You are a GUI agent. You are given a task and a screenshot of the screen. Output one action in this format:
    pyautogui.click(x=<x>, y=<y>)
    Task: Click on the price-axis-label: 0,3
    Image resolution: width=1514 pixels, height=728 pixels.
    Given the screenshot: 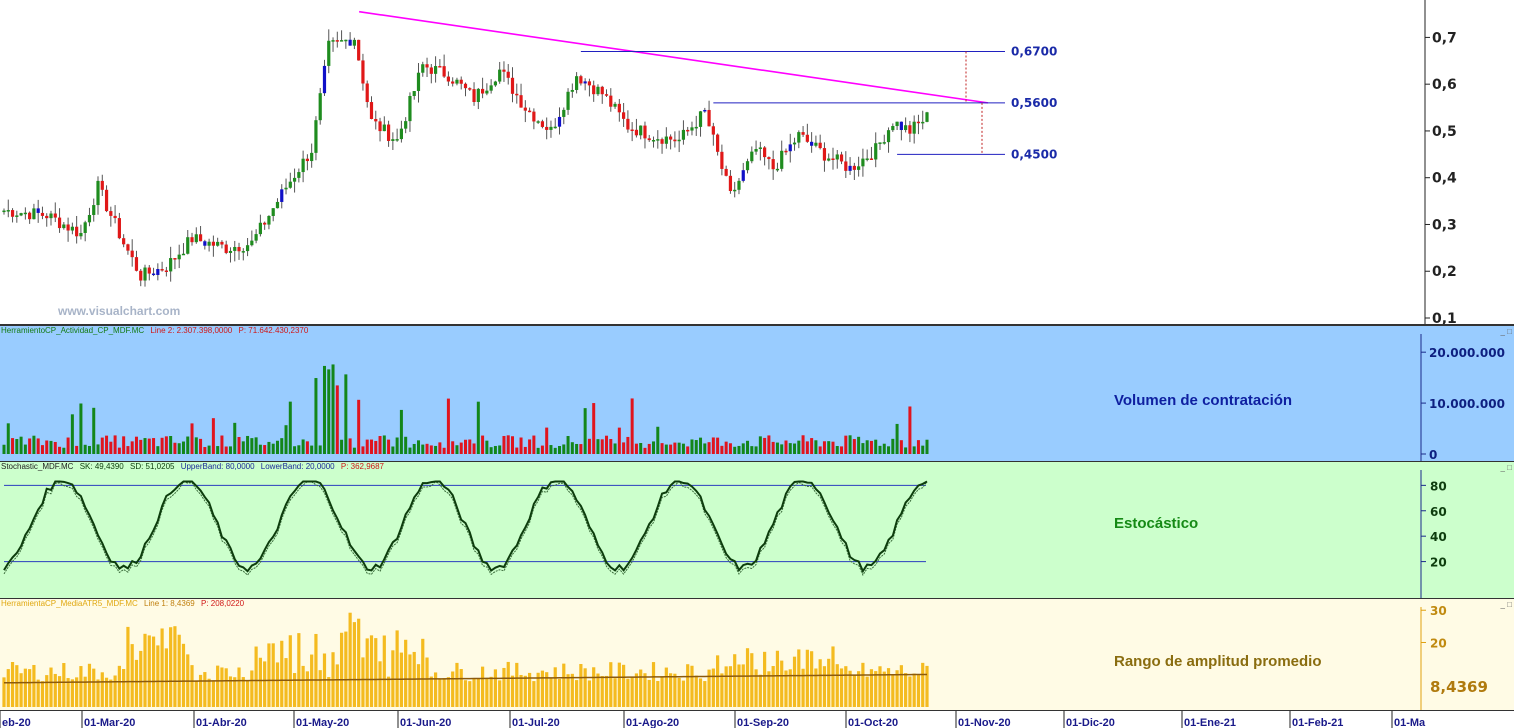 What is the action you would take?
    pyautogui.click(x=1444, y=225)
    